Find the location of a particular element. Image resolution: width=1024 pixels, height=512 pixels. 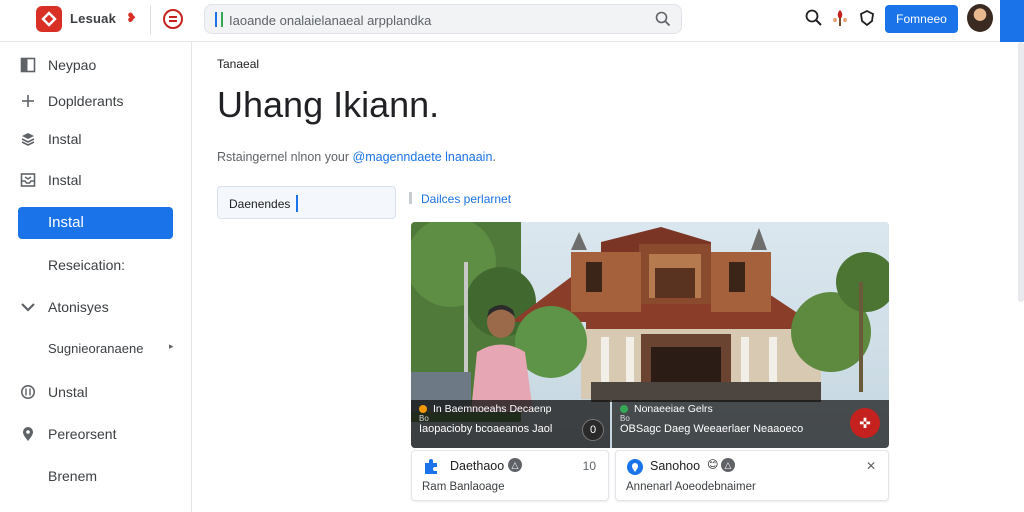

page-title: Uhang Ikiann. is located at coordinates (328, 104).